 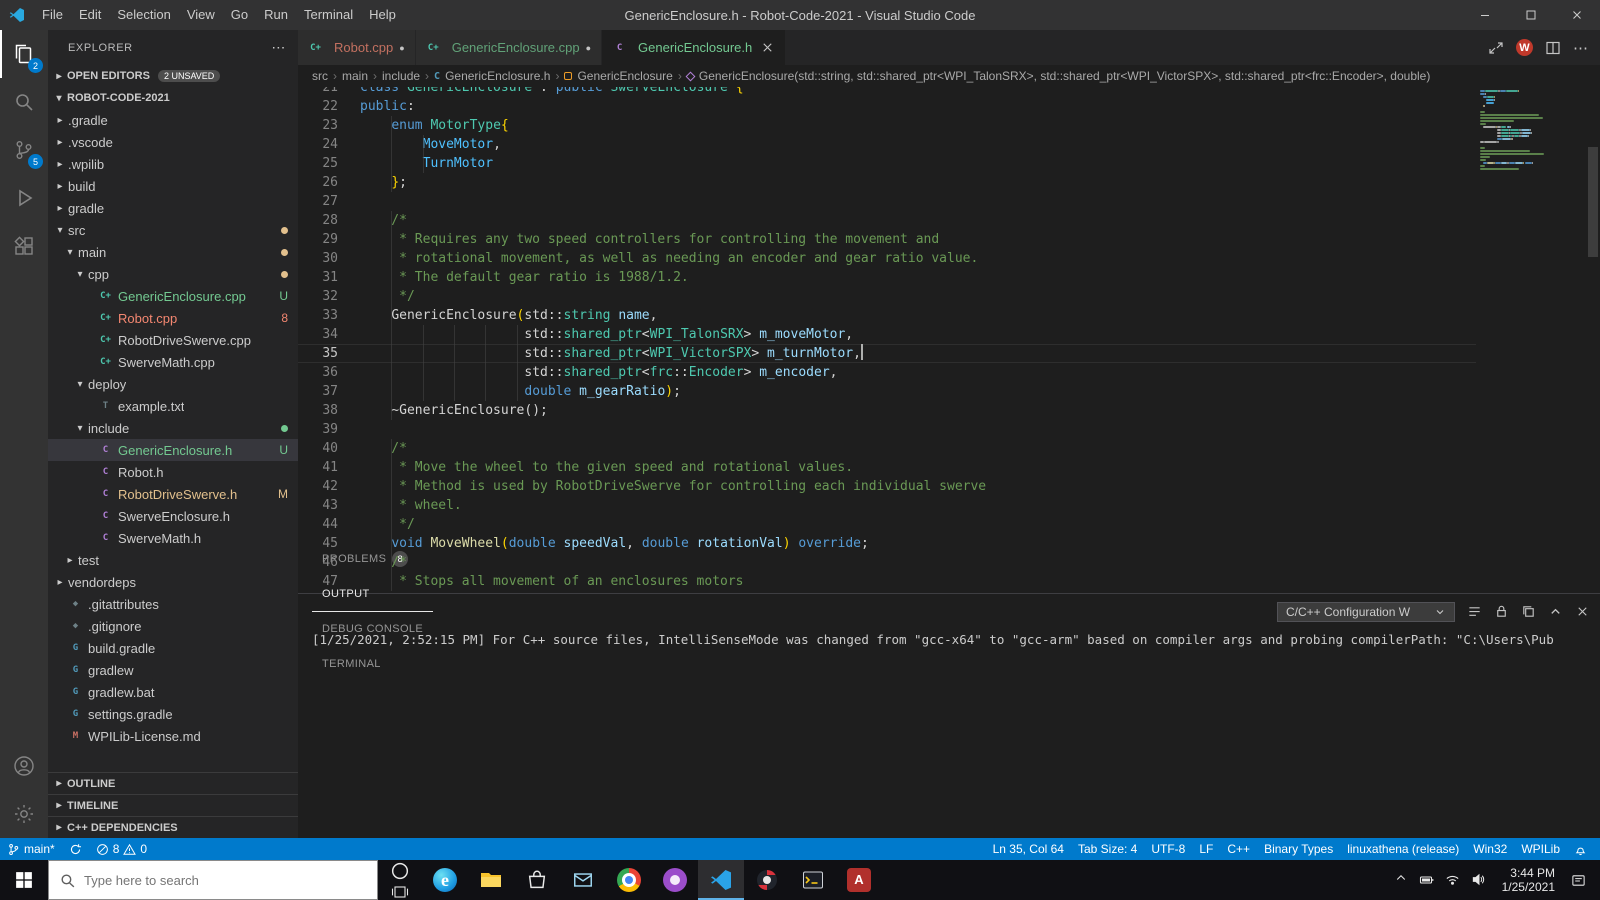 I want to click on close-window-button, so click(x=1577, y=15).